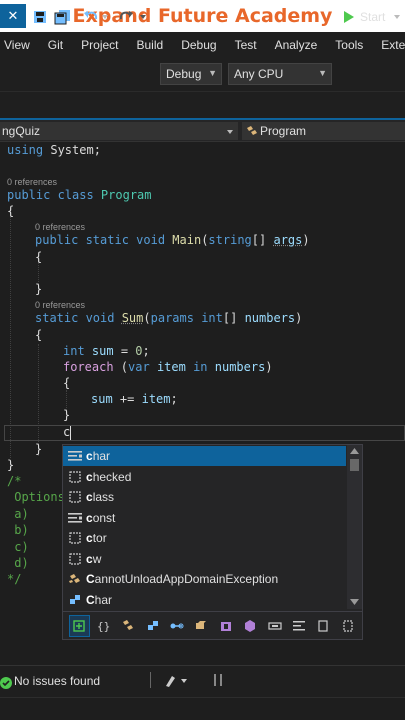  I want to click on completion-filter-bar: {}, so click(212, 625).